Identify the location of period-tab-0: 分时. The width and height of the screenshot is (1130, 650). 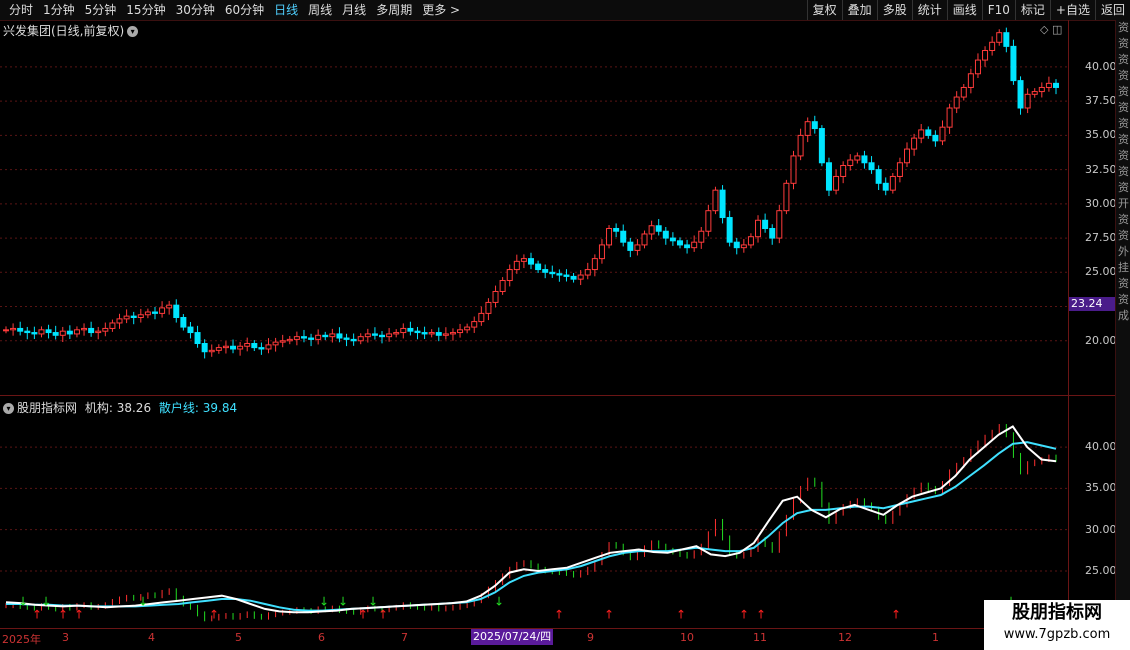
(21, 10).